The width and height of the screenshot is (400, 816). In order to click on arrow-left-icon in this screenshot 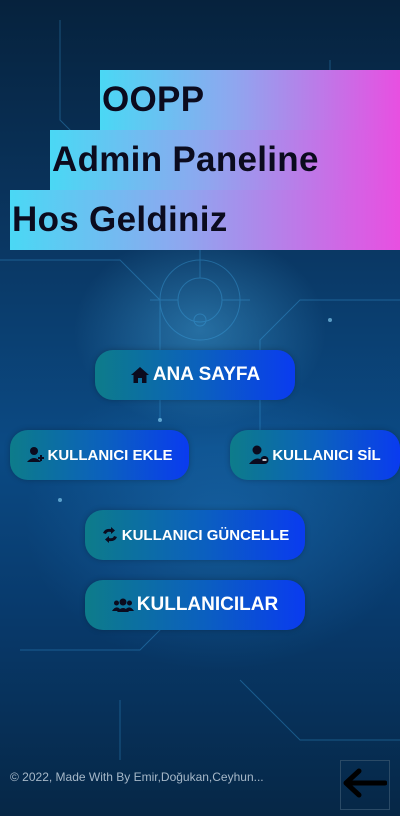, I will do `click(365, 785)`.